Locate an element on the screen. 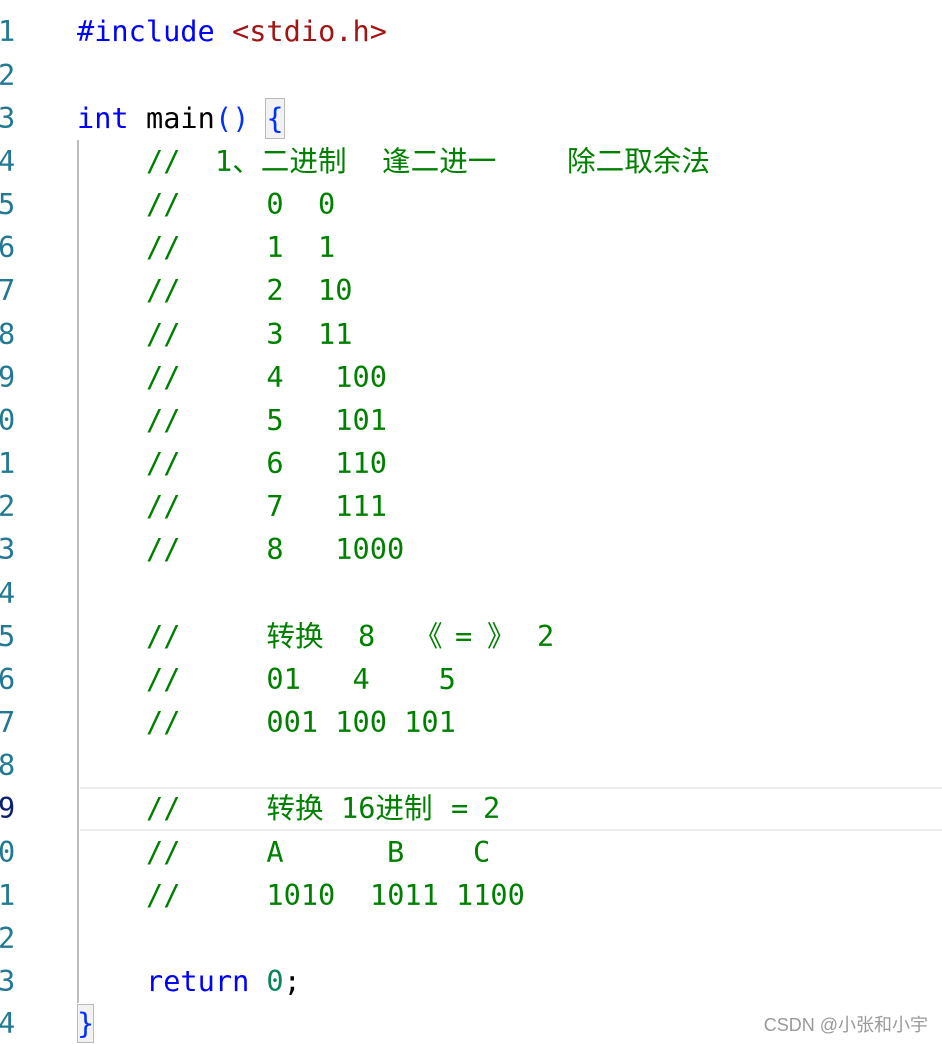 The width and height of the screenshot is (942, 1044). comment-text: 7 is located at coordinates (275, 506).